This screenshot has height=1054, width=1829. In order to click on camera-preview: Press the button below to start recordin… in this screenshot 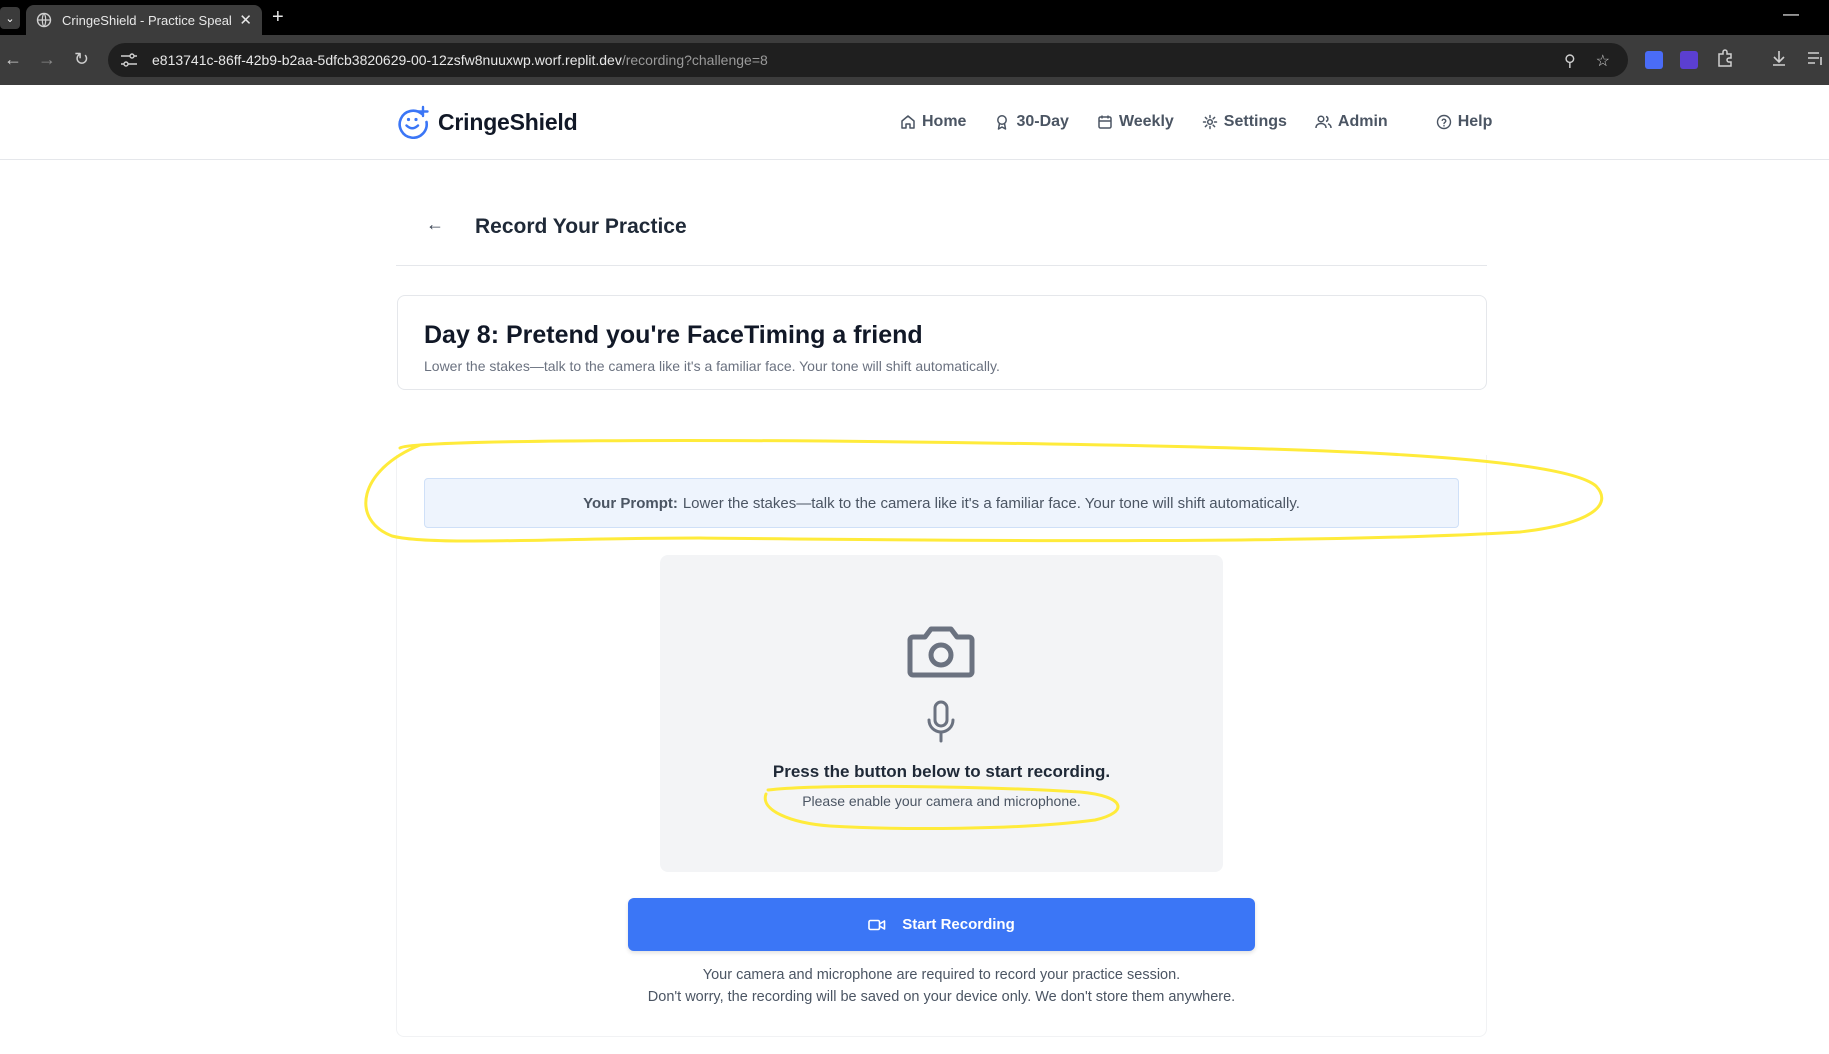, I will do `click(941, 713)`.